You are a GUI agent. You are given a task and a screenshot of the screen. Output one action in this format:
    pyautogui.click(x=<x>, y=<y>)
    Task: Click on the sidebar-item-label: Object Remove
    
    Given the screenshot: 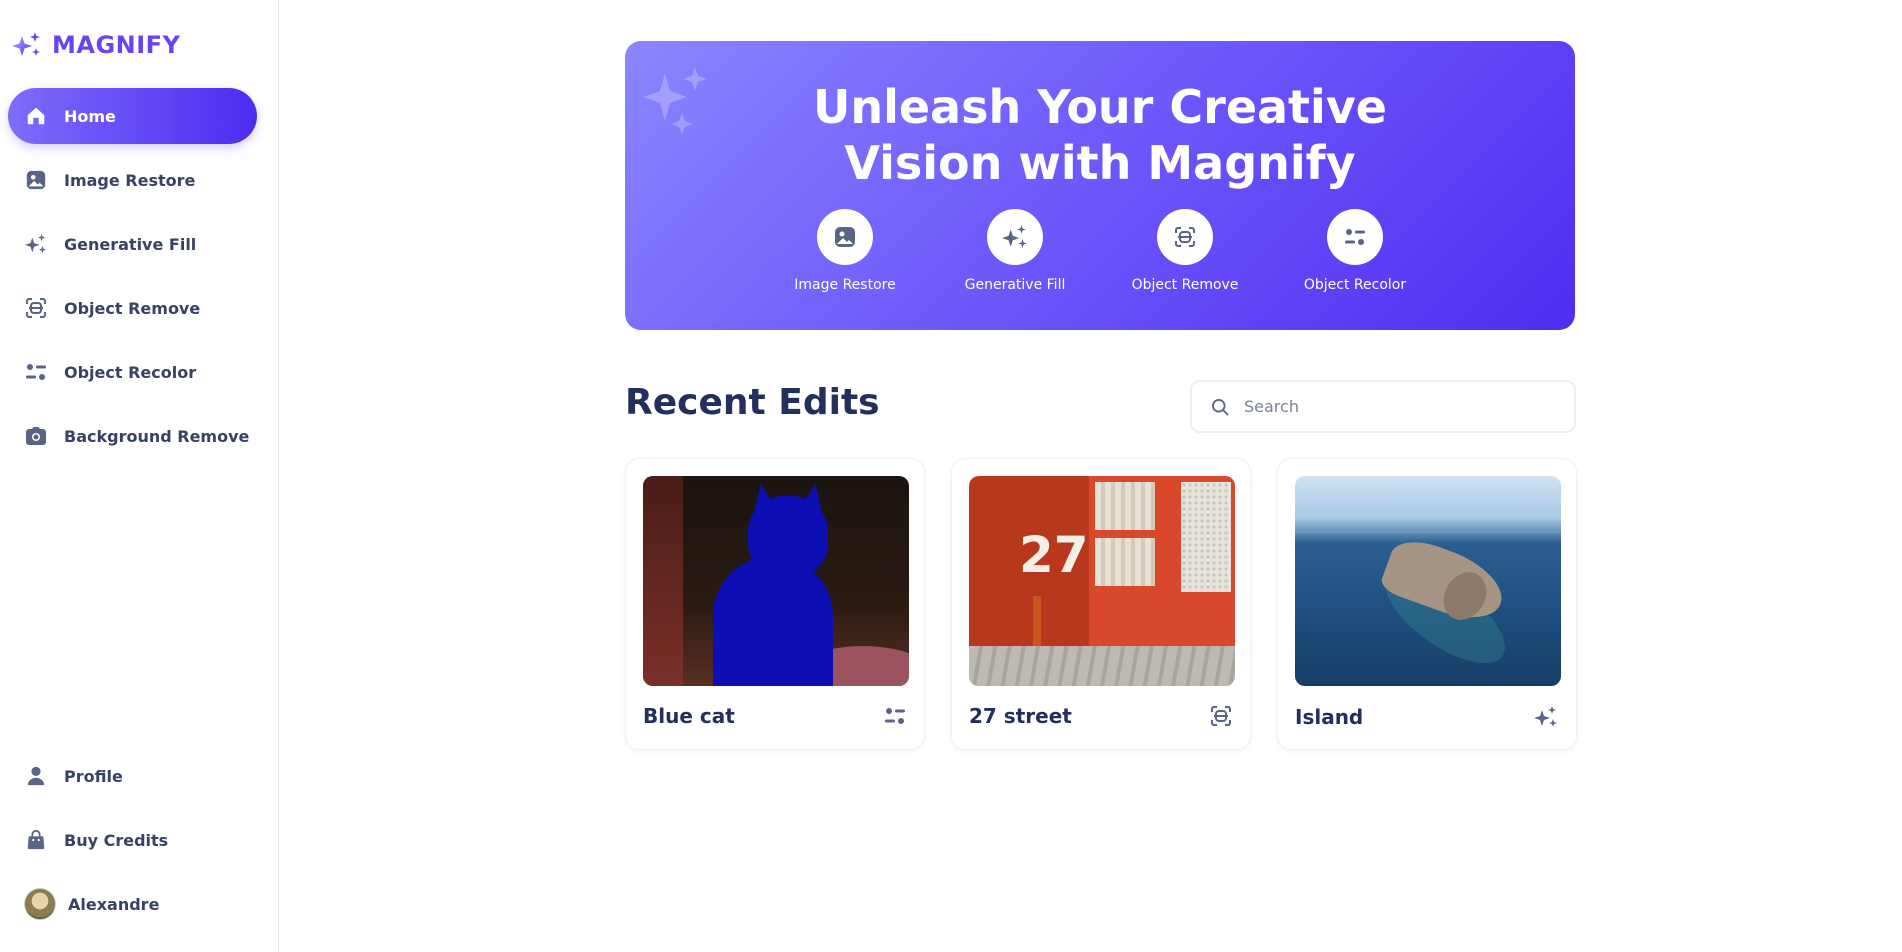 What is the action you would take?
    pyautogui.click(x=132, y=308)
    